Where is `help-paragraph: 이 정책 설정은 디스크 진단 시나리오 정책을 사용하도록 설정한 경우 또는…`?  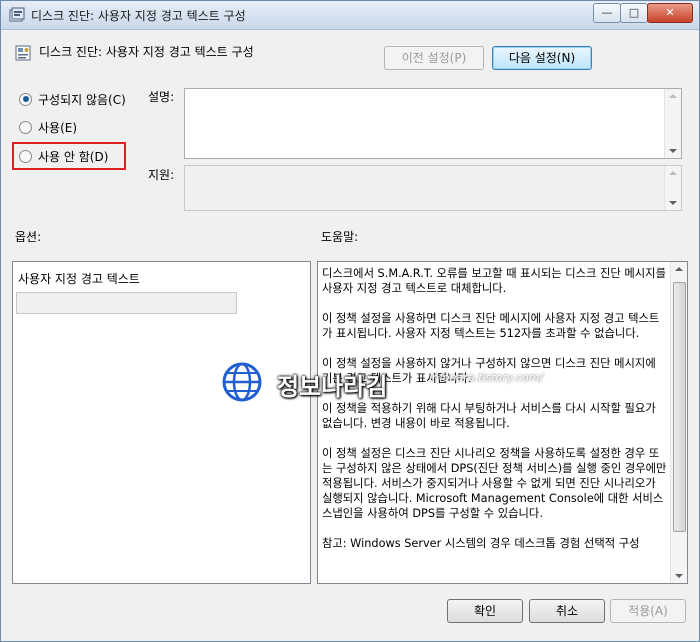
help-paragraph: 이 정책 설정은 디스크 진단 시나리오 정책을 사용하도록 설정한 경우 또는… is located at coordinates (494, 483).